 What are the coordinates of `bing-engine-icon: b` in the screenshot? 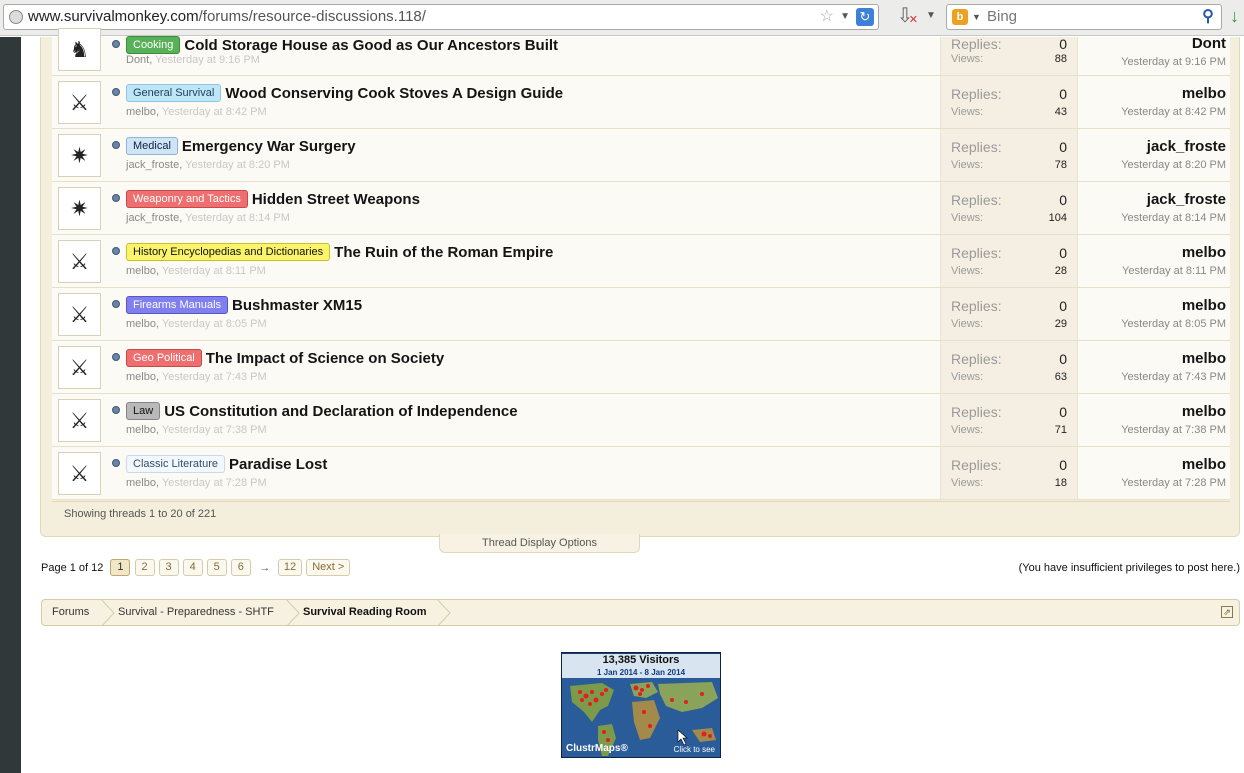 It's located at (960, 17).